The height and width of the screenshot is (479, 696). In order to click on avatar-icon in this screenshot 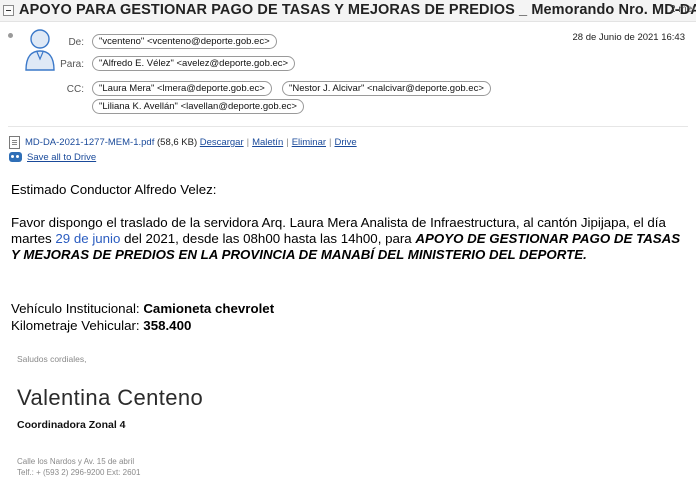, I will do `click(40, 50)`.